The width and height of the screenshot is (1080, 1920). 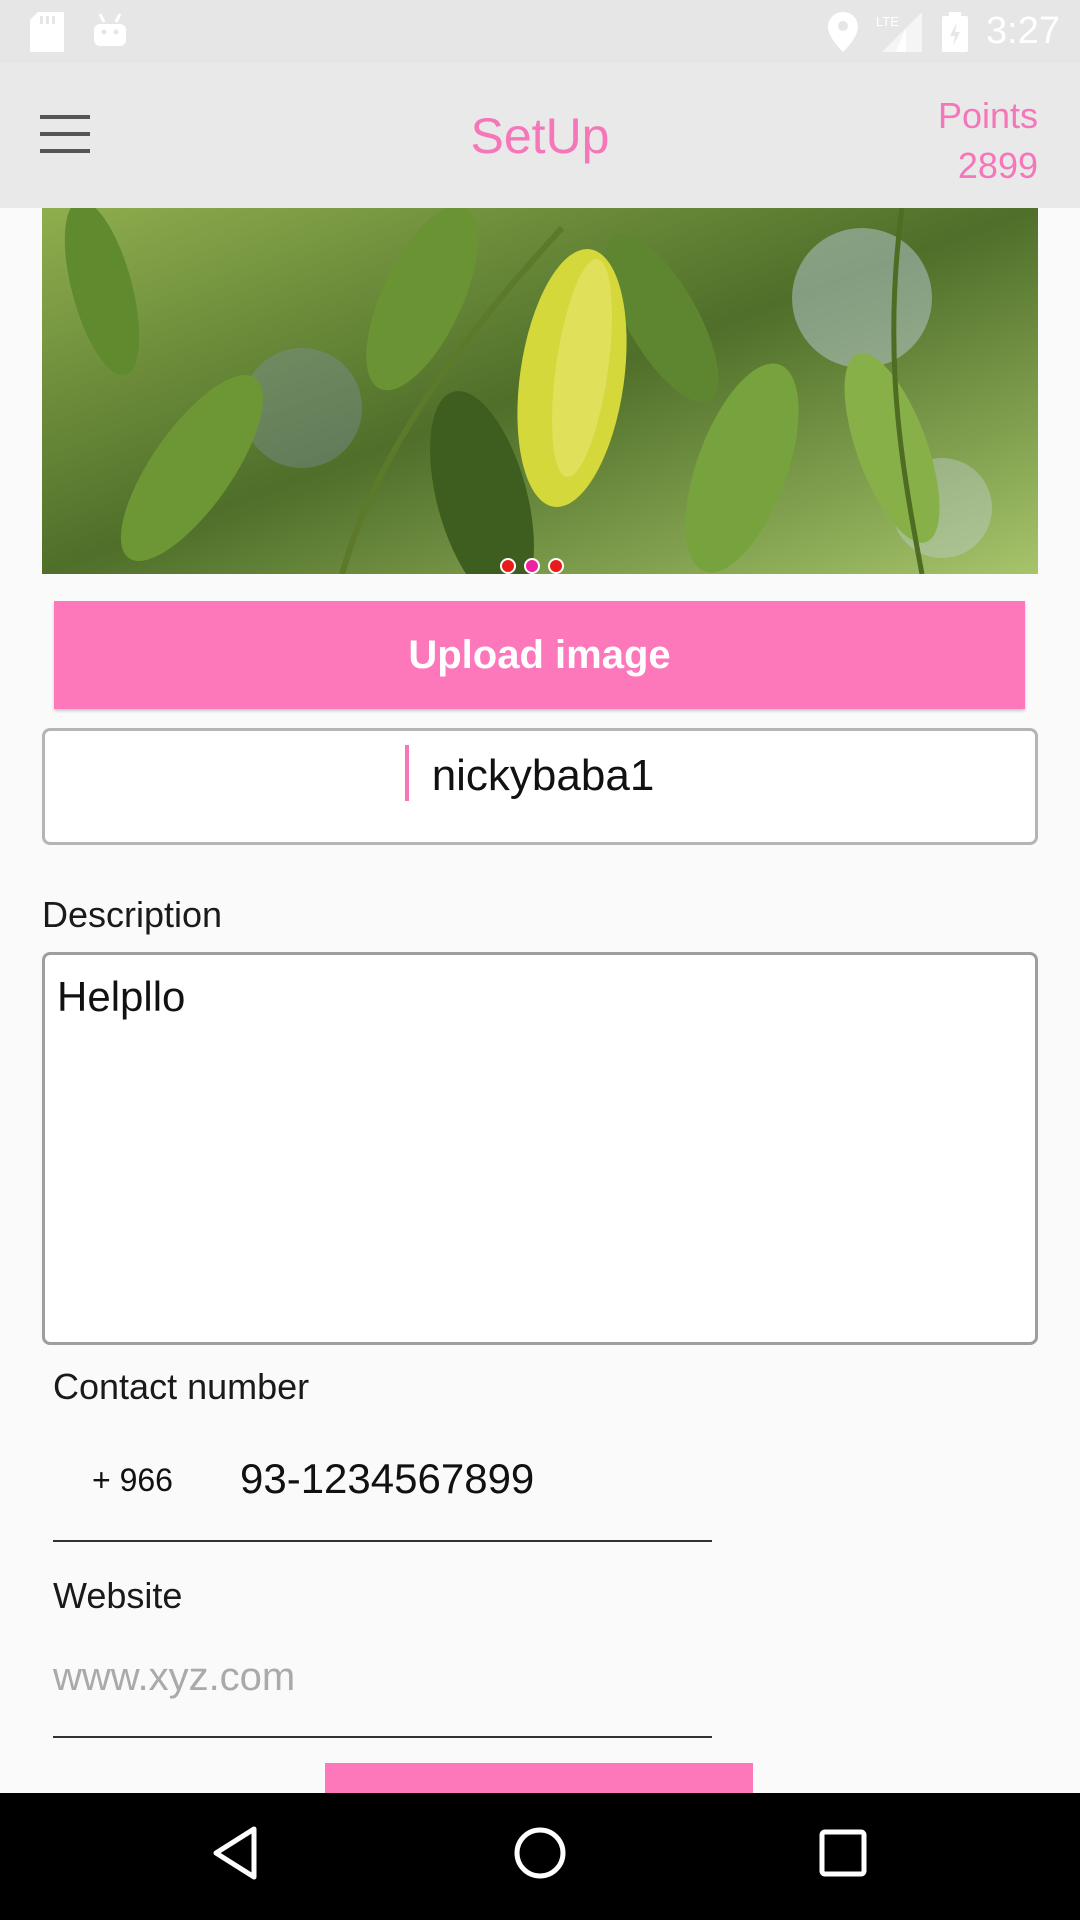 I want to click on android-icon, so click(x=110, y=29).